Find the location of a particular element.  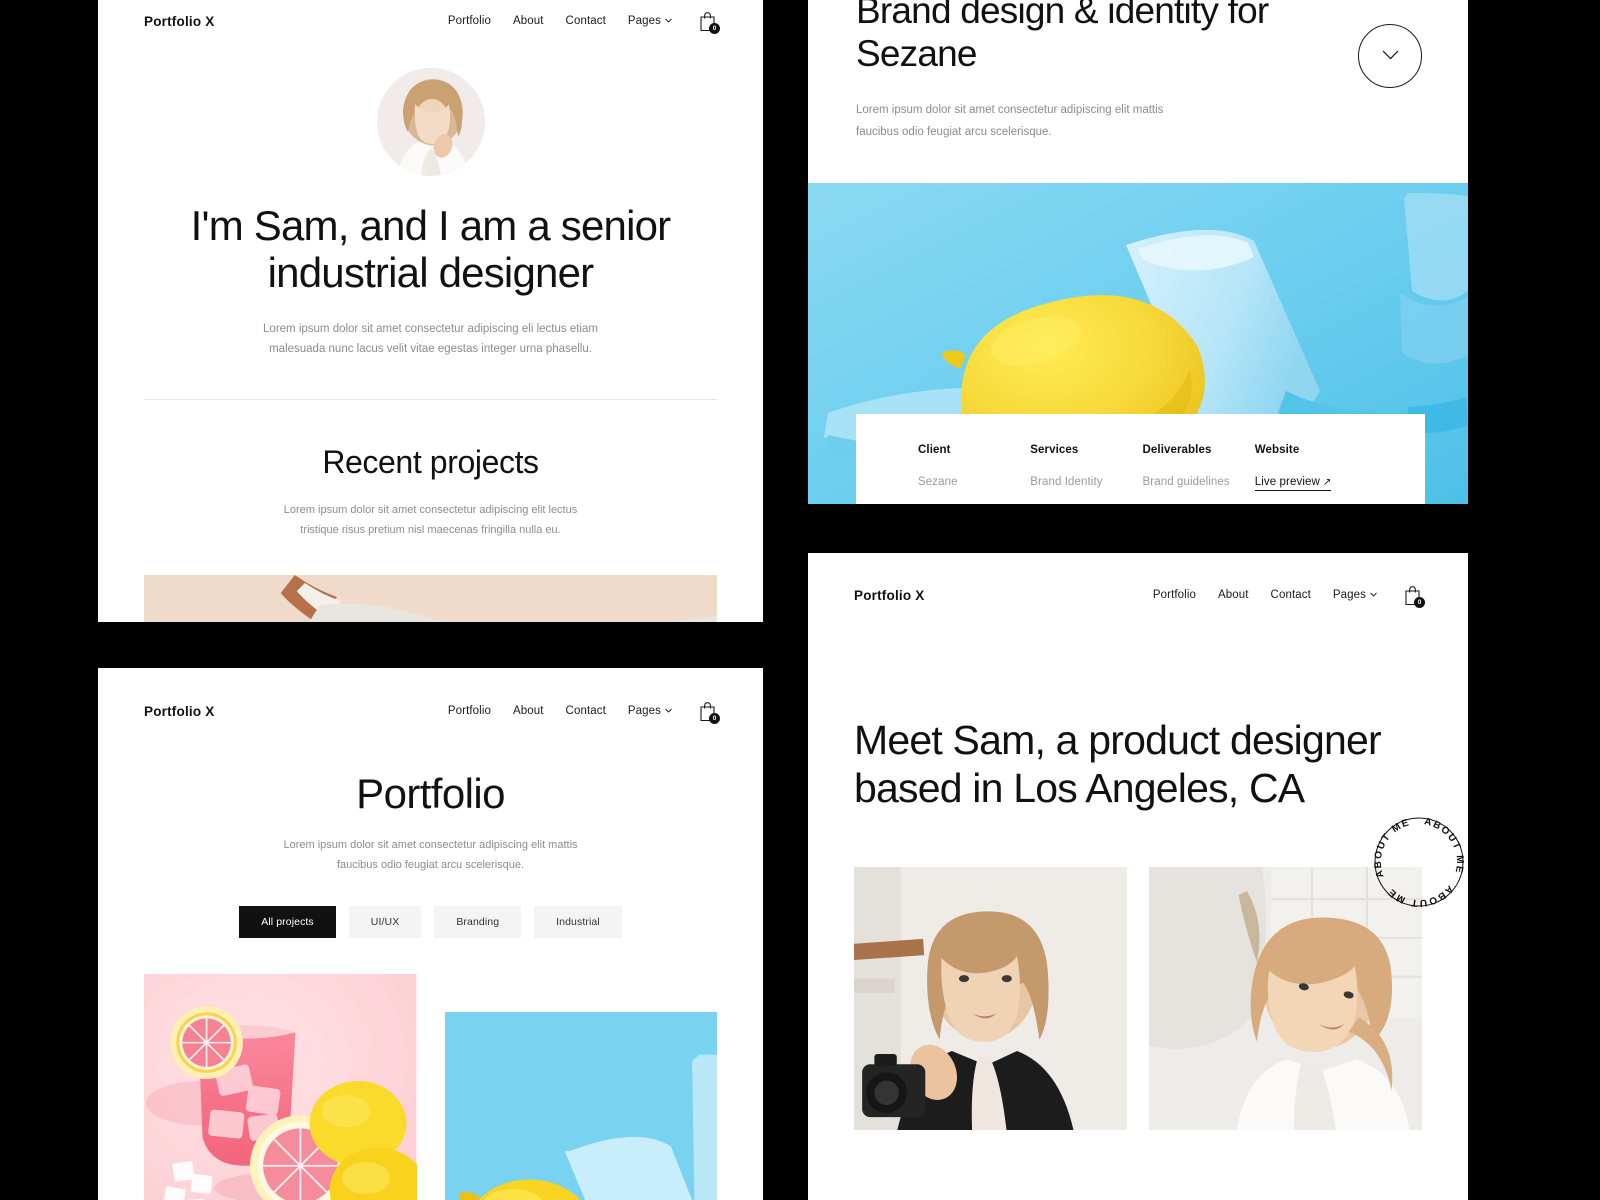

recent-project-image is located at coordinates (430, 598).